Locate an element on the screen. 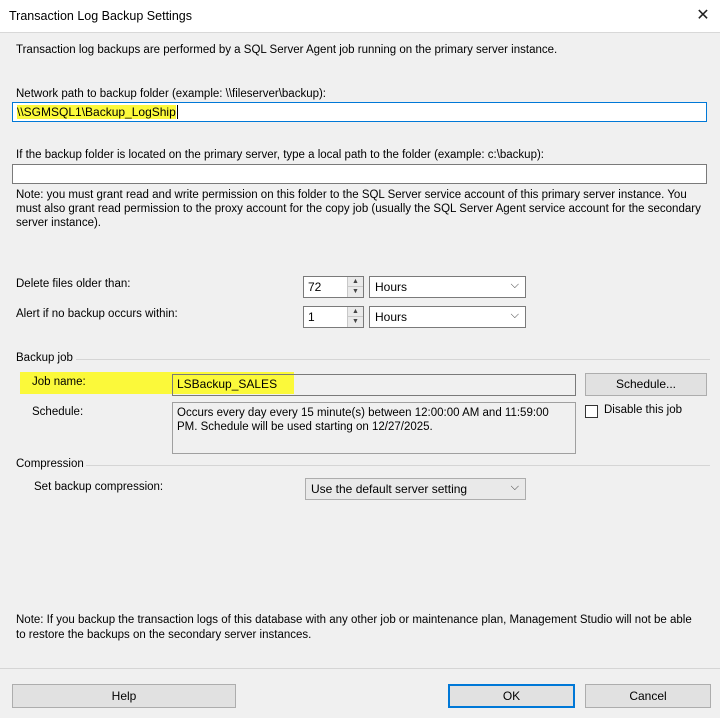 The image size is (720, 718). job-name-input: LSBackup_SALES is located at coordinates (374, 385).